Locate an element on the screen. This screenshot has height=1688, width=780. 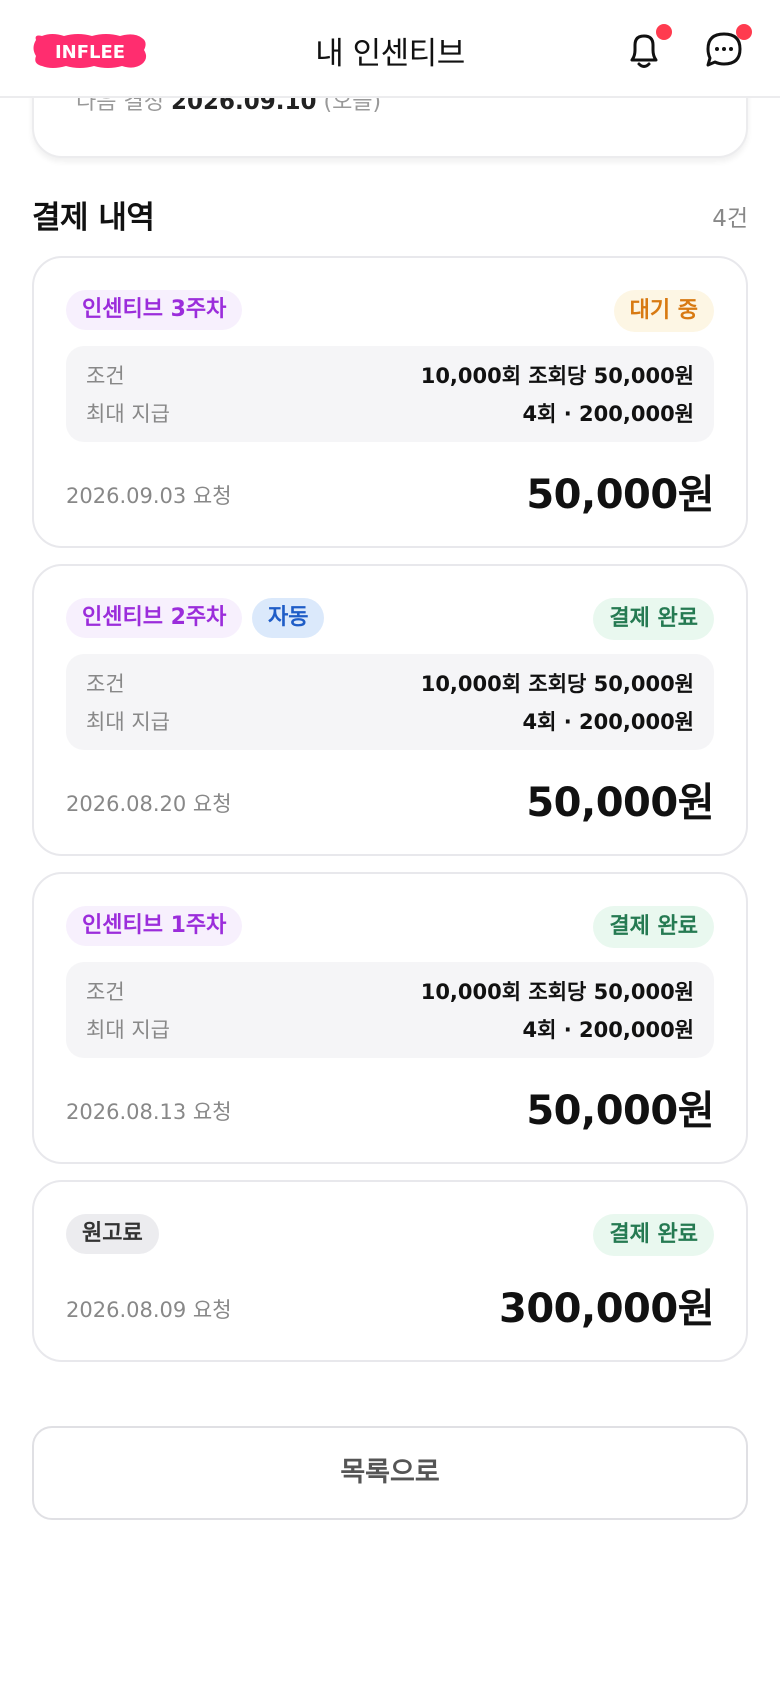
notification-badge is located at coordinates (664, 32).